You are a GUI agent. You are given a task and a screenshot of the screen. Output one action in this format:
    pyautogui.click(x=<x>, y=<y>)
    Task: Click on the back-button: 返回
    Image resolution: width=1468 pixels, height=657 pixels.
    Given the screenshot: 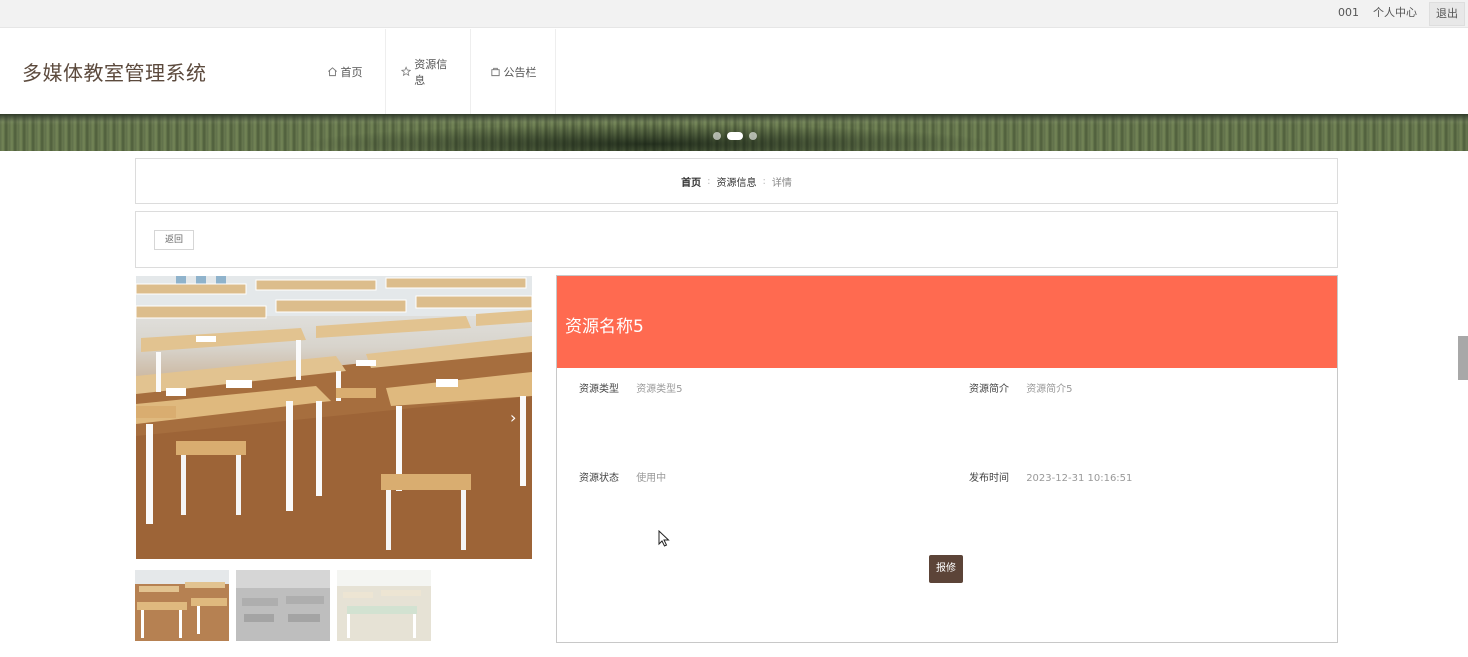 What is the action you would take?
    pyautogui.click(x=174, y=240)
    